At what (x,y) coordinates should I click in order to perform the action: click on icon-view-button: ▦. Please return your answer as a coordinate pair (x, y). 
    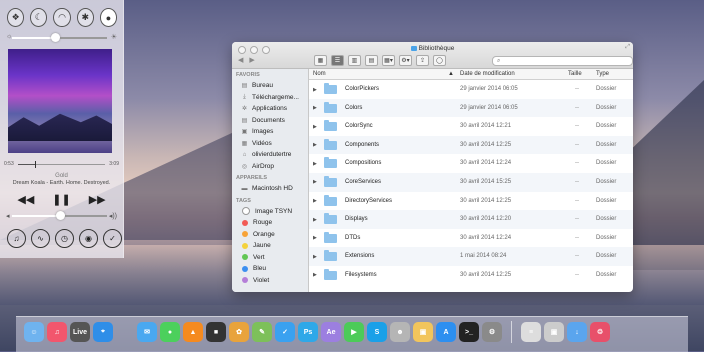
    Looking at the image, I should click on (320, 60).